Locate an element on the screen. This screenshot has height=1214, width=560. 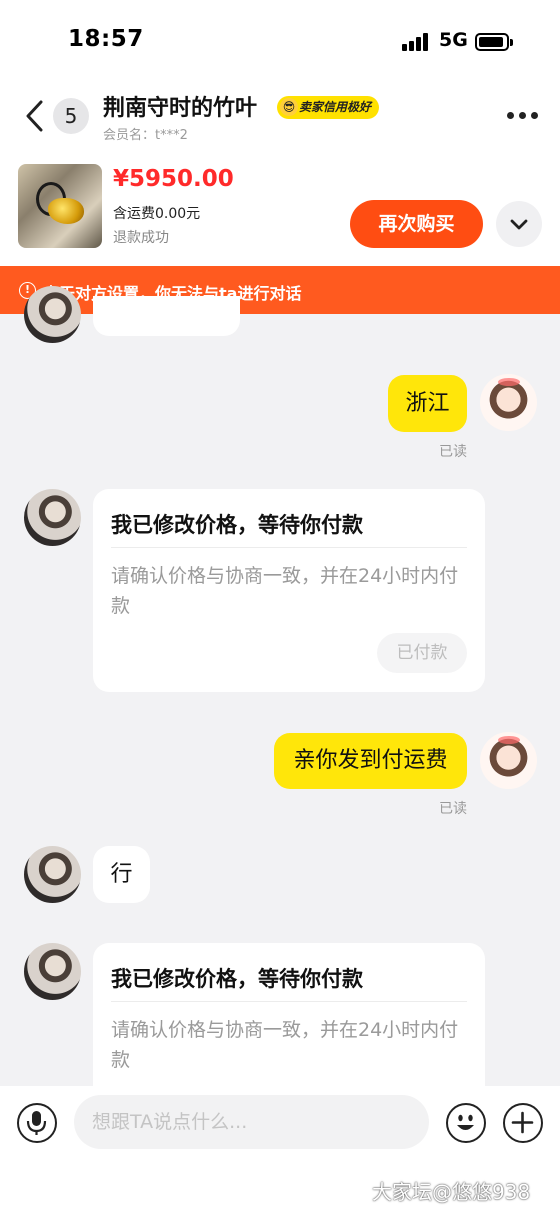
credit-badge: 😎 卖家信用极好 is located at coordinates (328, 107).